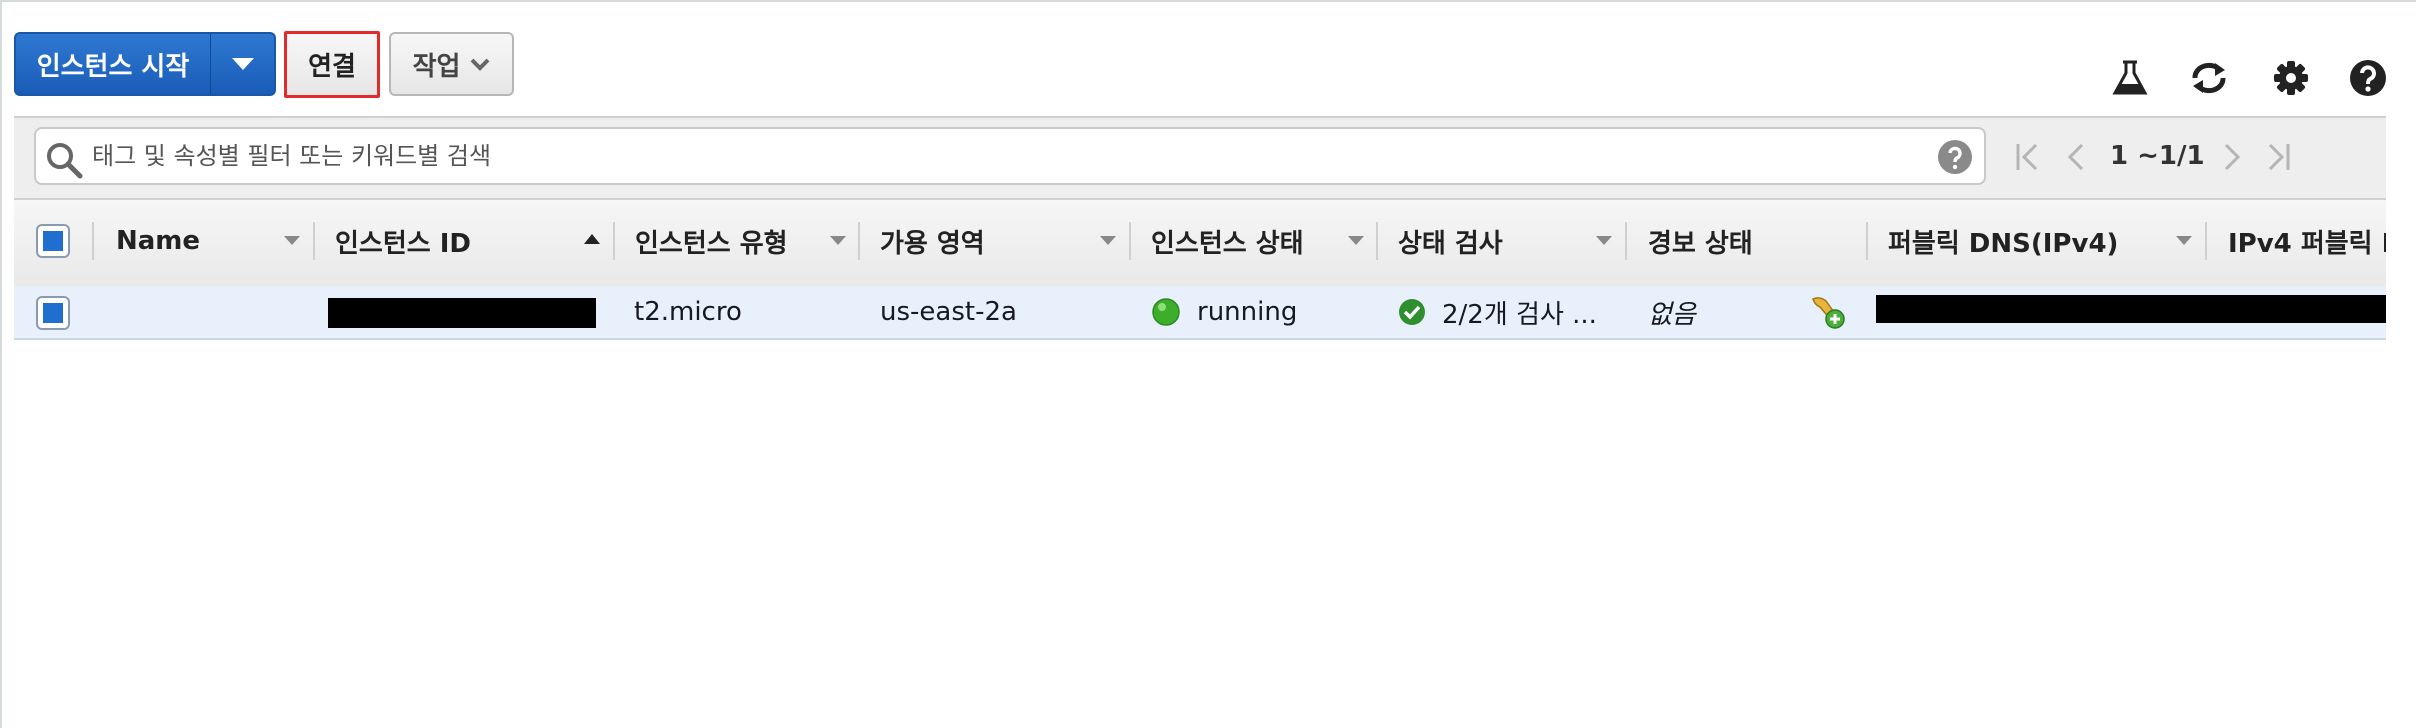 The height and width of the screenshot is (728, 2416). Describe the element at coordinates (1247, 312) in the screenshot. I see `instance-state-label: running` at that location.